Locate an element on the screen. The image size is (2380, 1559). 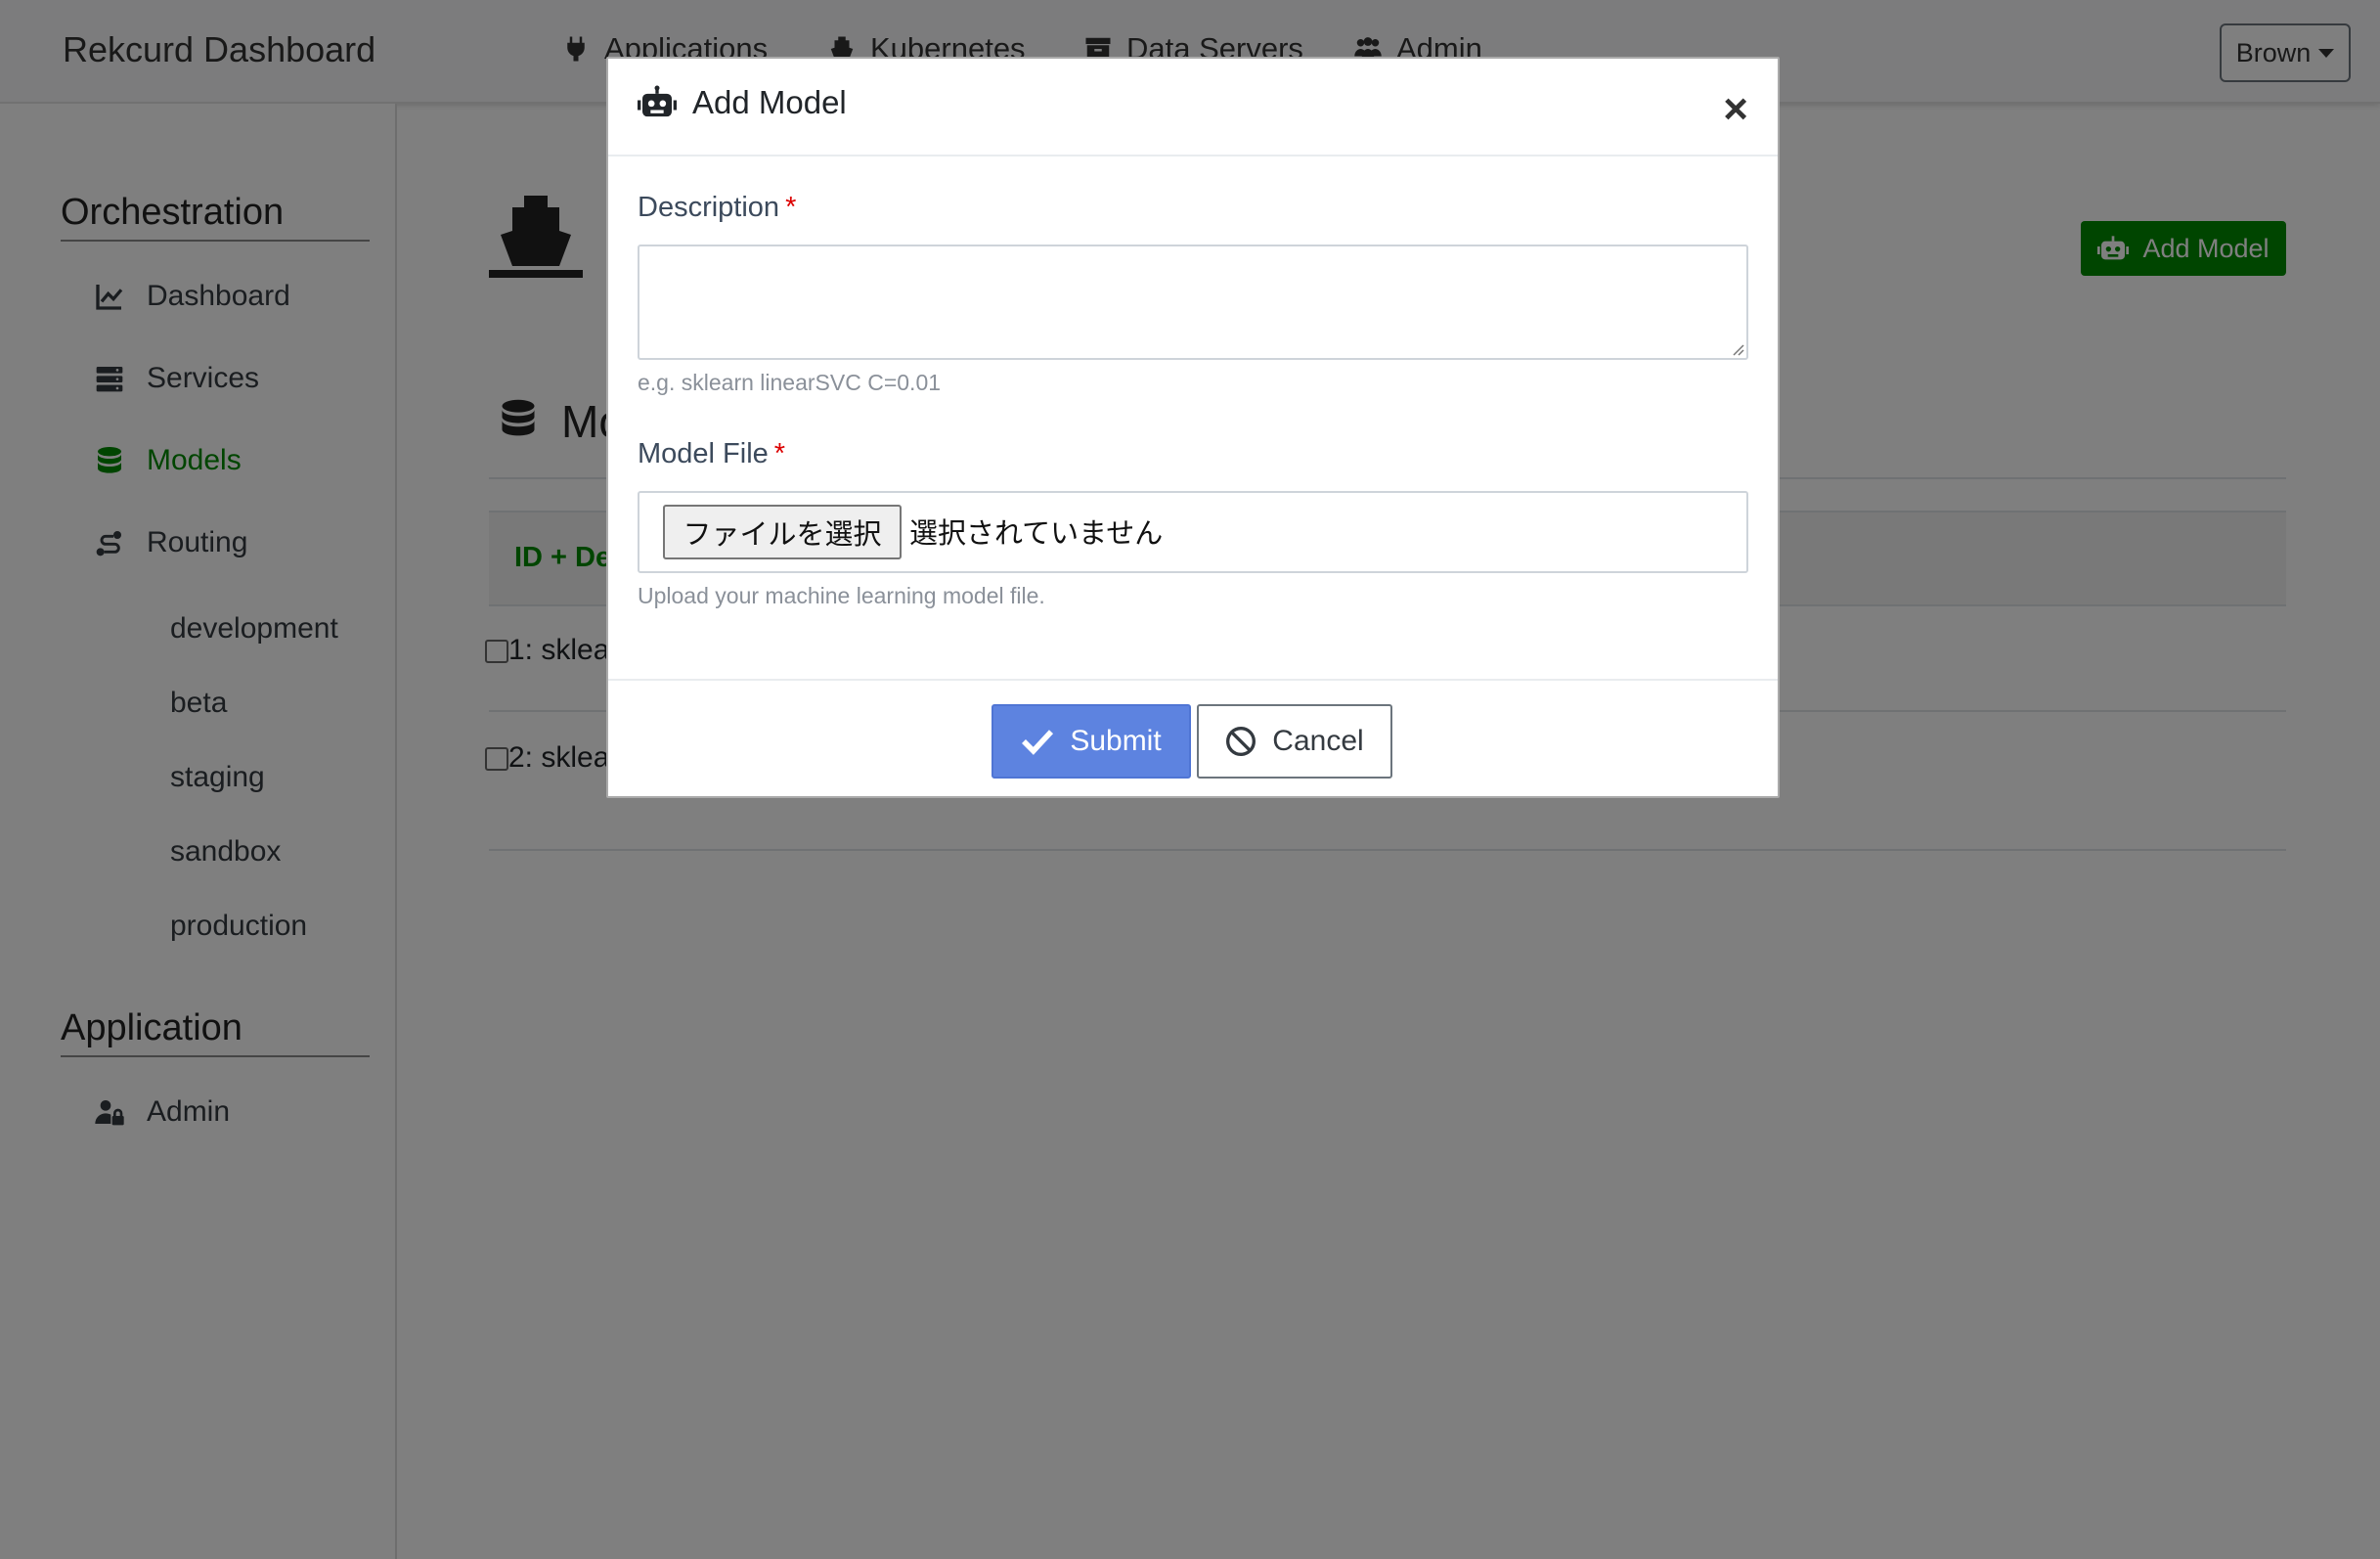
model-file-label: Model File * is located at coordinates (711, 454).